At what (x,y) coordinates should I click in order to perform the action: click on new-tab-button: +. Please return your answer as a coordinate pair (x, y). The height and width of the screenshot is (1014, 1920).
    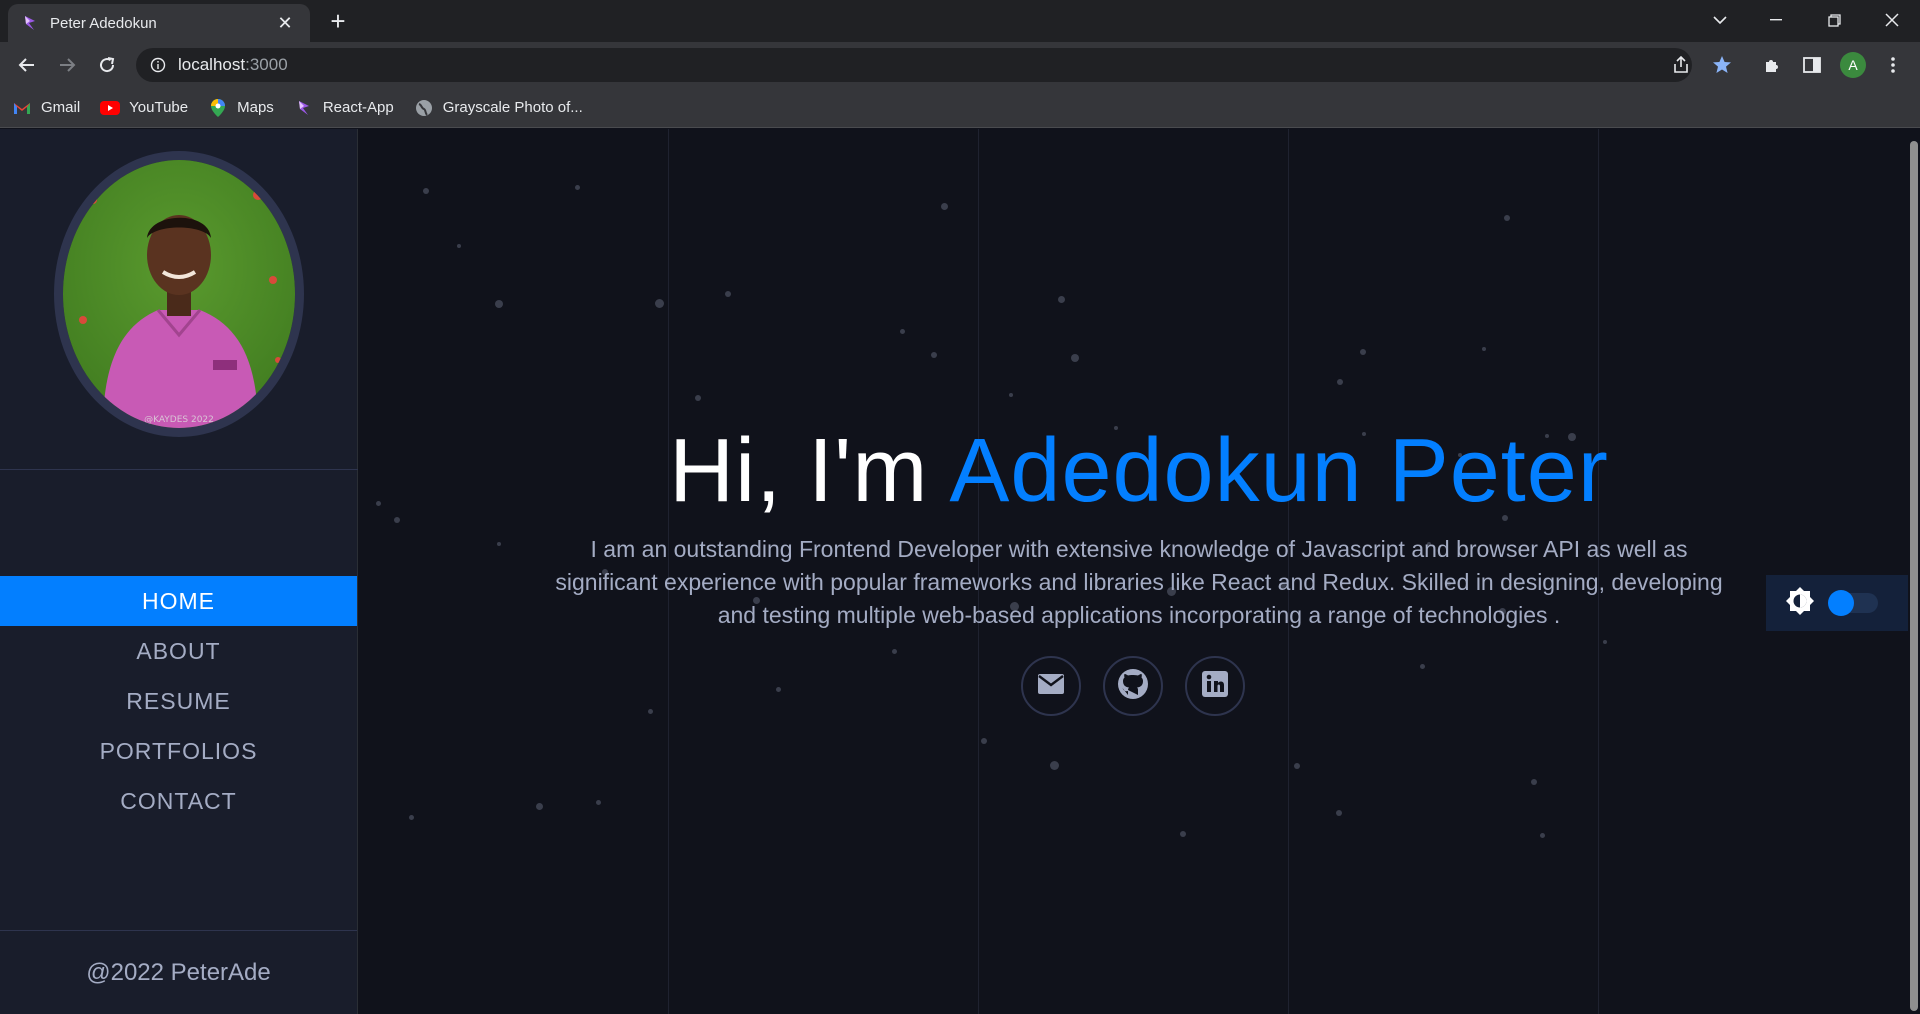
    Looking at the image, I should click on (338, 22).